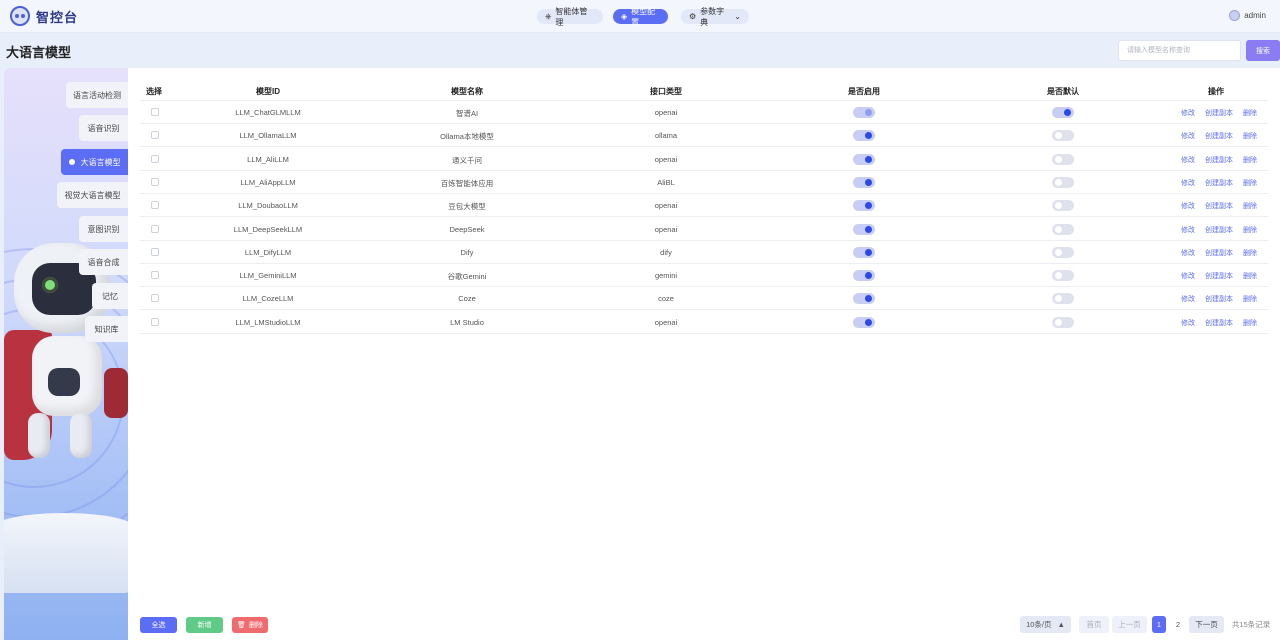  What do you see at coordinates (1159, 624) in the screenshot?
I see `page-1-button: 1` at bounding box center [1159, 624].